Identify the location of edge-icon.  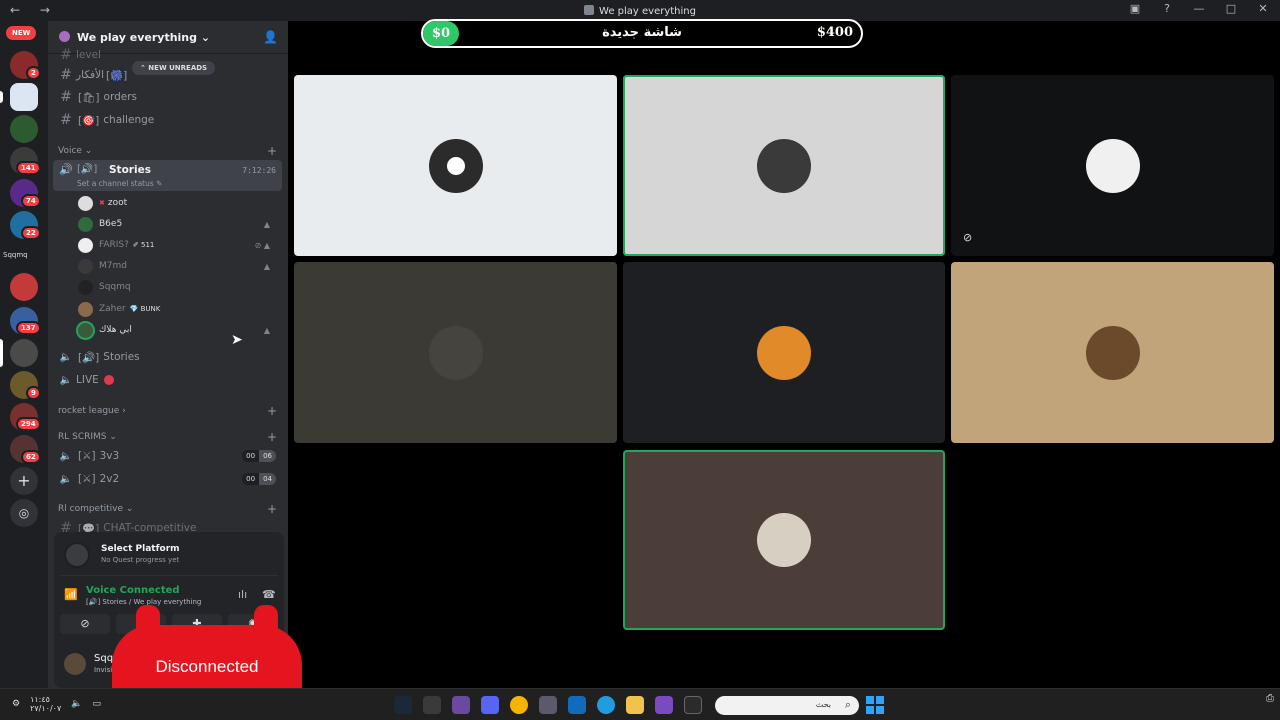
(606, 705).